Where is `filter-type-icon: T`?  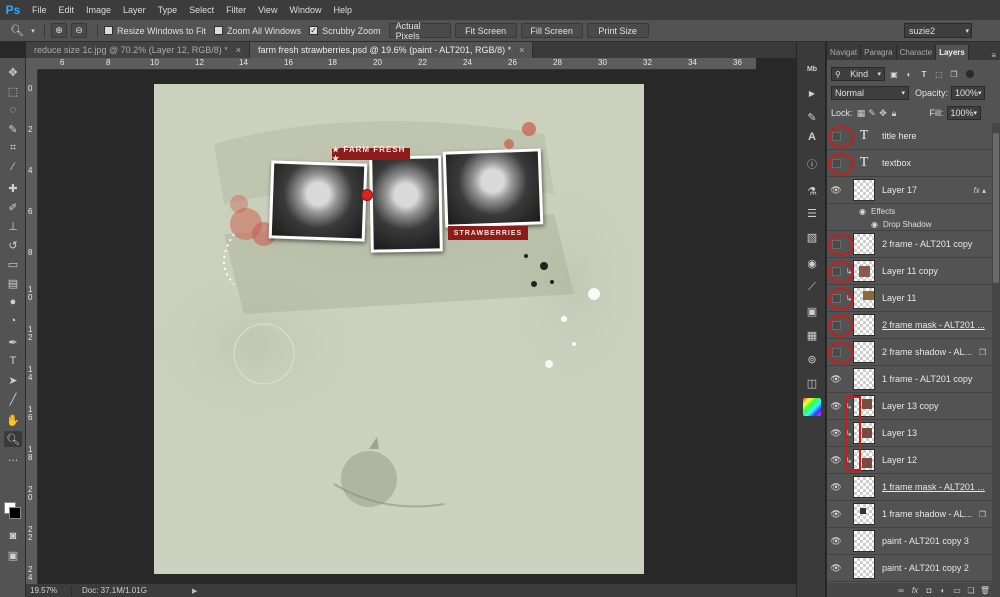 filter-type-icon: T is located at coordinates (924, 74).